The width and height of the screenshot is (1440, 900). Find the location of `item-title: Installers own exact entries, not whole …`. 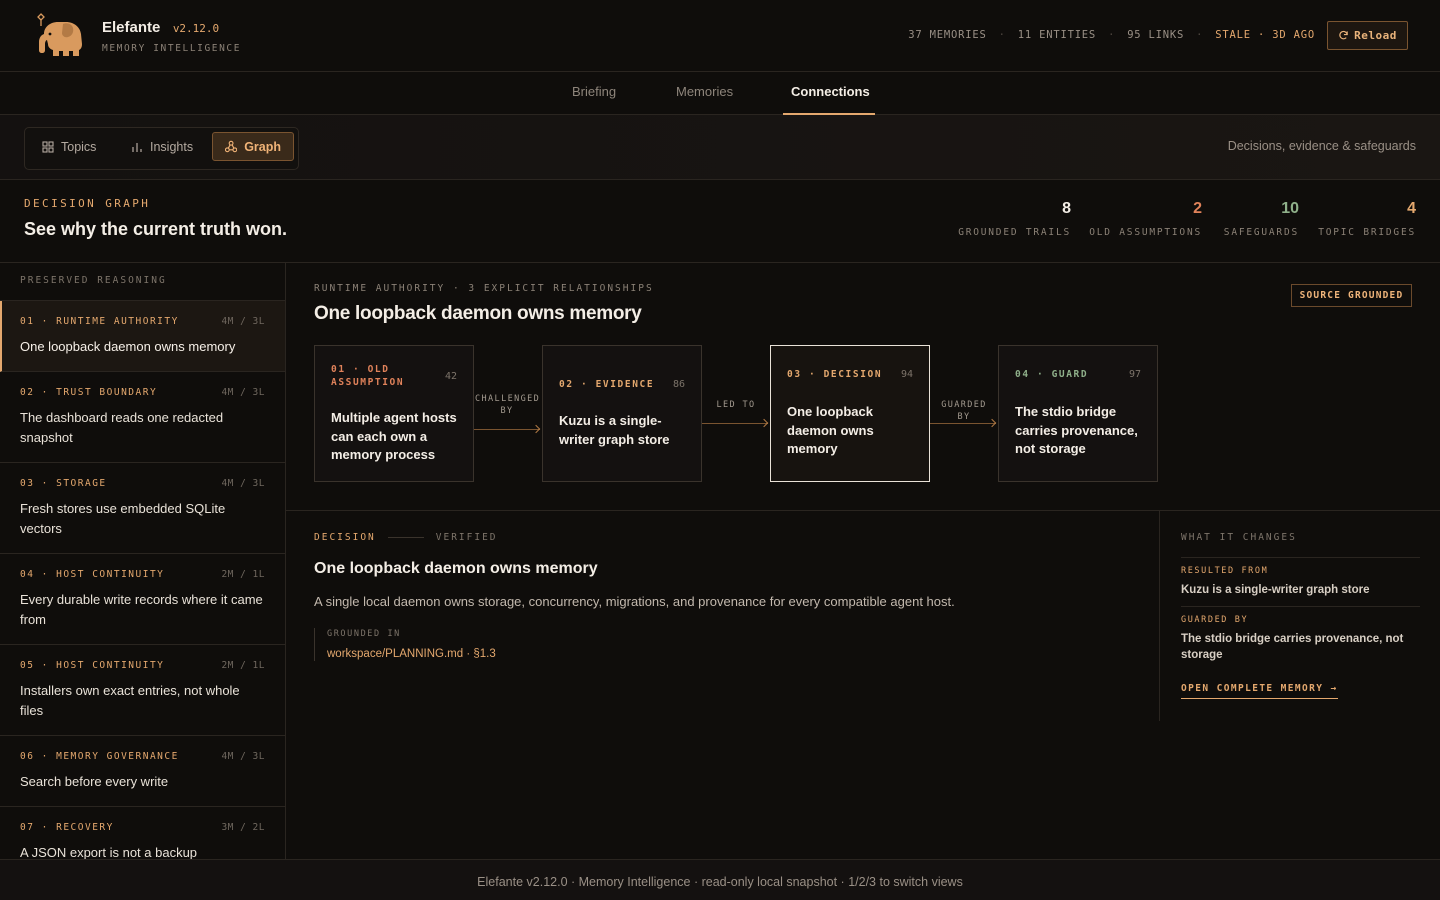

item-title: Installers own exact entries, not whole … is located at coordinates (130, 700).